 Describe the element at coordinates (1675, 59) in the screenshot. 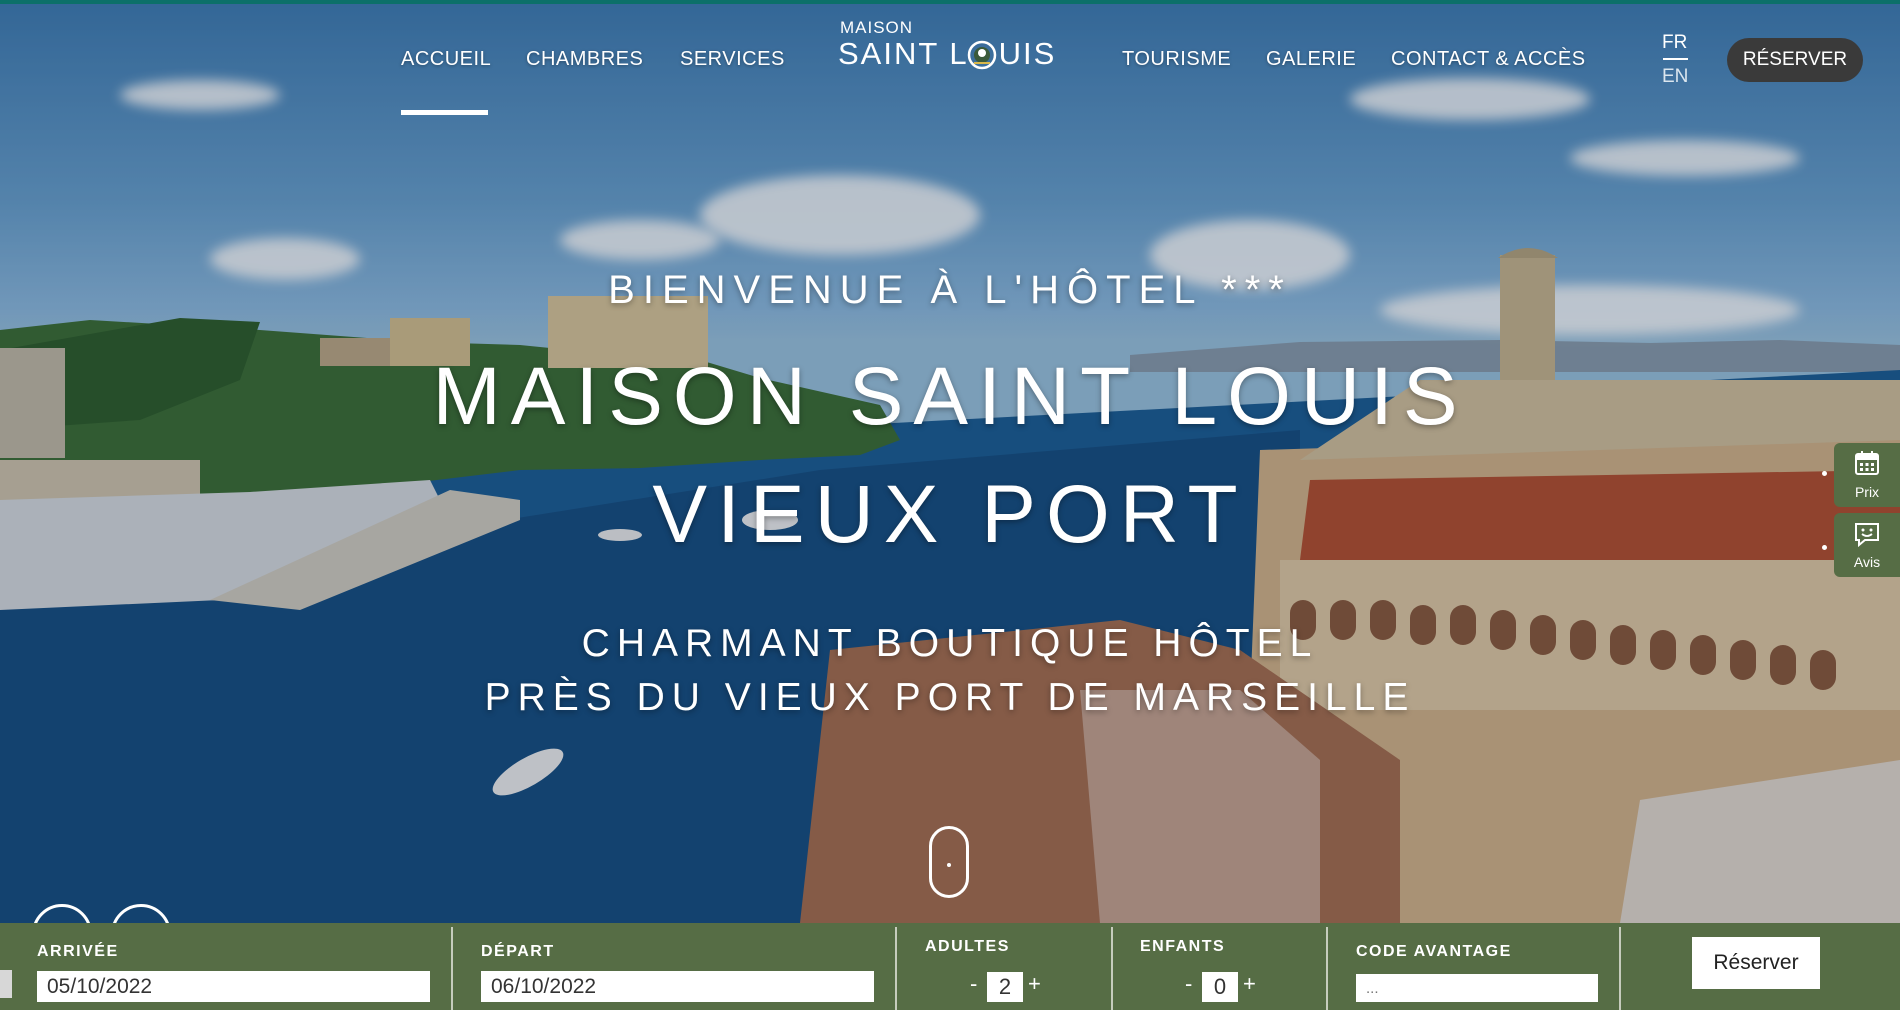

I see `language-divider` at that location.